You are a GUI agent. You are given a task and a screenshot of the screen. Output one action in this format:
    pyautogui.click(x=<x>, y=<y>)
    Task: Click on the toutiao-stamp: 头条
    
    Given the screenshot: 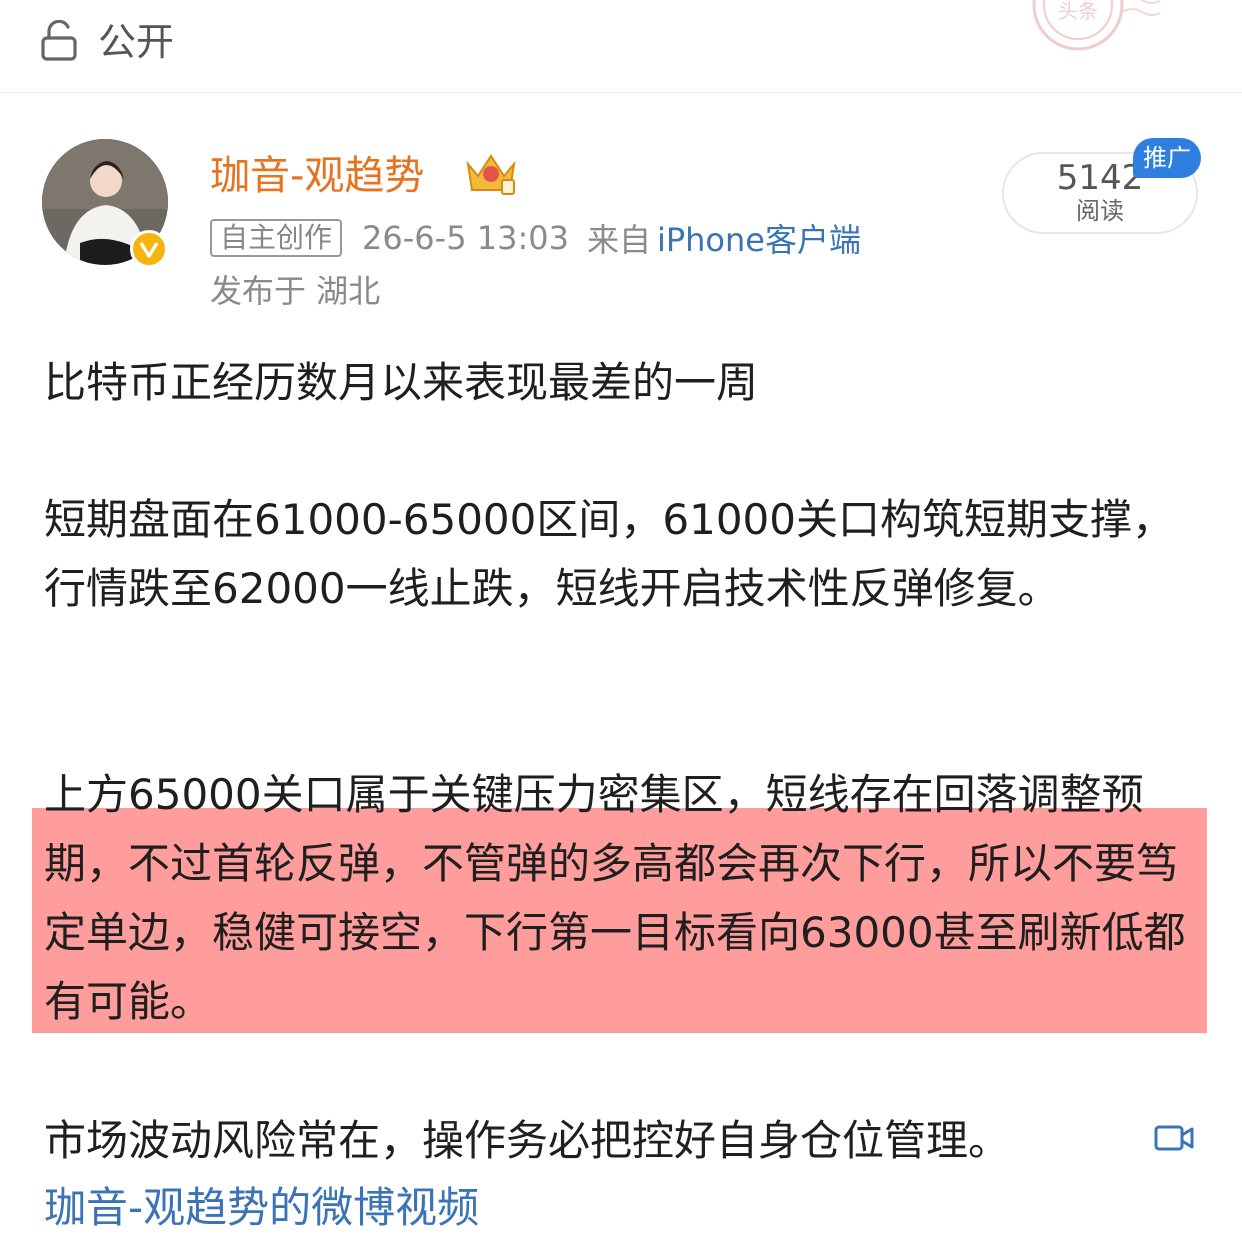 What is the action you would take?
    pyautogui.click(x=1096, y=25)
    